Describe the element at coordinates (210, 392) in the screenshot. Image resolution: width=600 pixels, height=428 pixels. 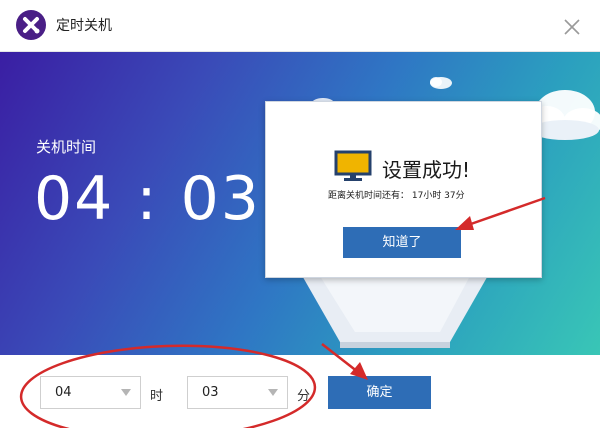
I see `minute-select-value: 03` at that location.